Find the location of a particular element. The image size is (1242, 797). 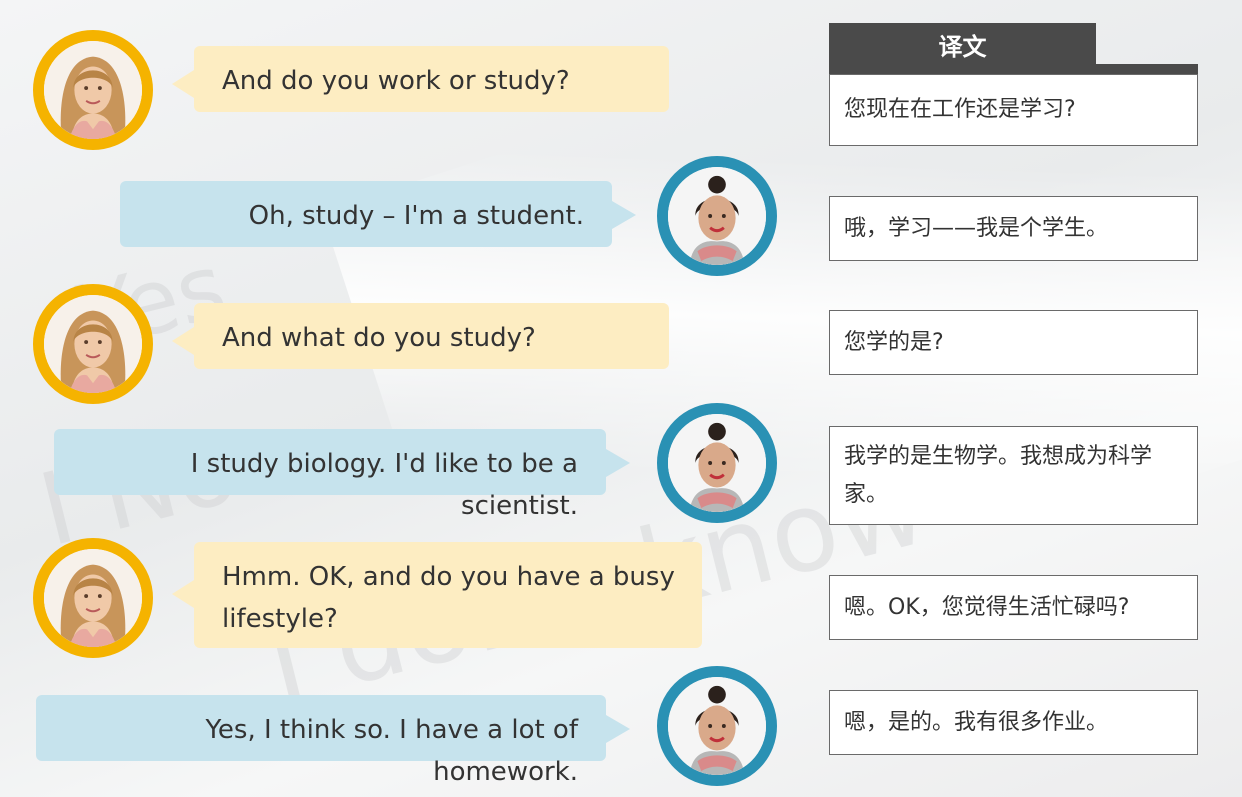

translation-text: 嗯。OK，您觉得生活忙碌吗? is located at coordinates (987, 607).